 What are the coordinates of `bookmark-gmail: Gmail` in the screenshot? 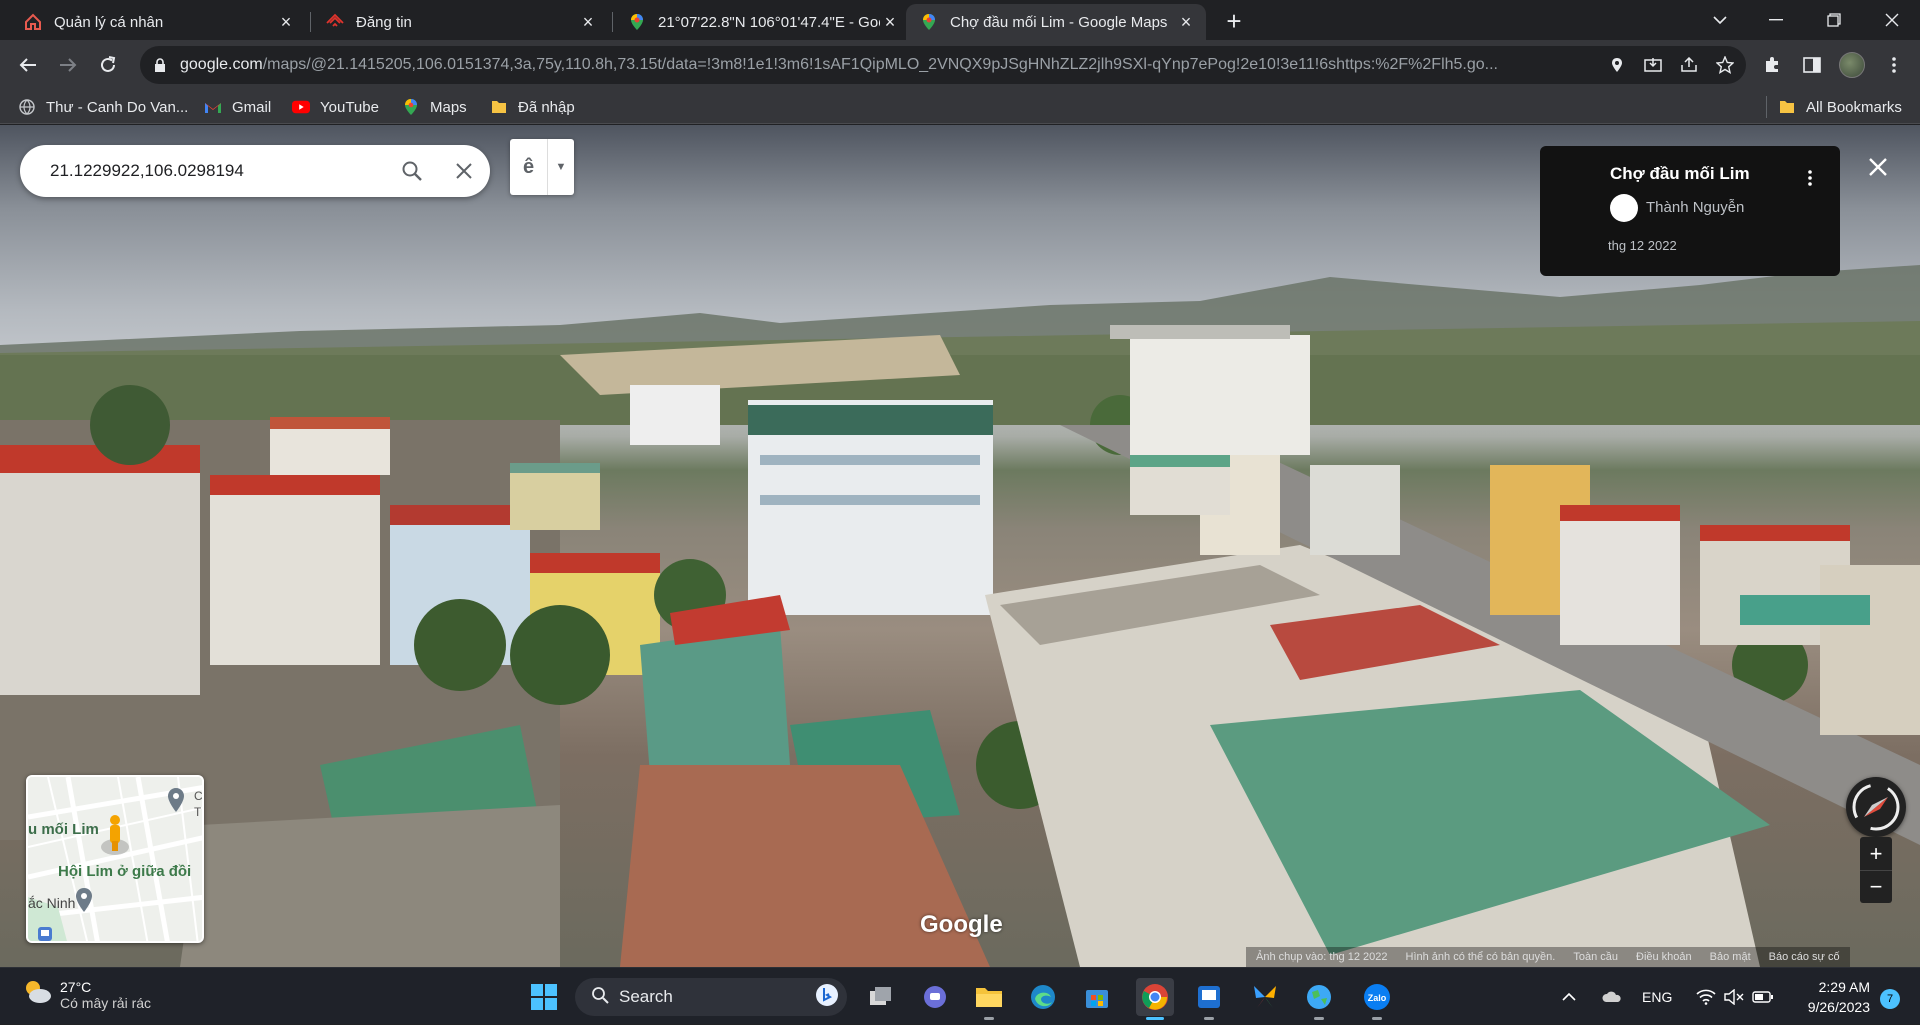 It's located at (237, 107).